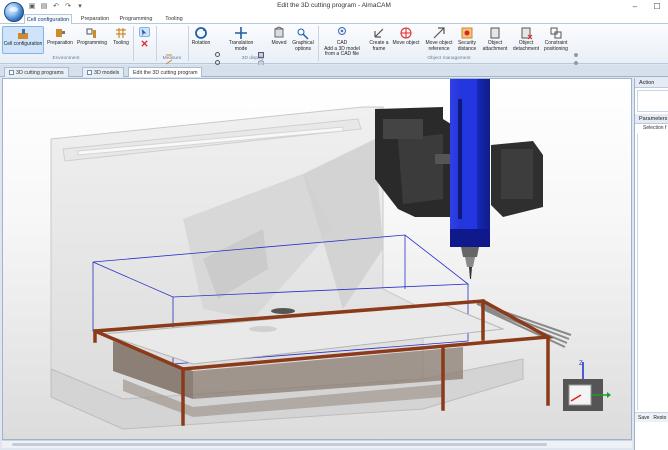 Image resolution: width=668 pixels, height=450 pixels. What do you see at coordinates (342, 31) in the screenshot?
I see `cad-icon` at bounding box center [342, 31].